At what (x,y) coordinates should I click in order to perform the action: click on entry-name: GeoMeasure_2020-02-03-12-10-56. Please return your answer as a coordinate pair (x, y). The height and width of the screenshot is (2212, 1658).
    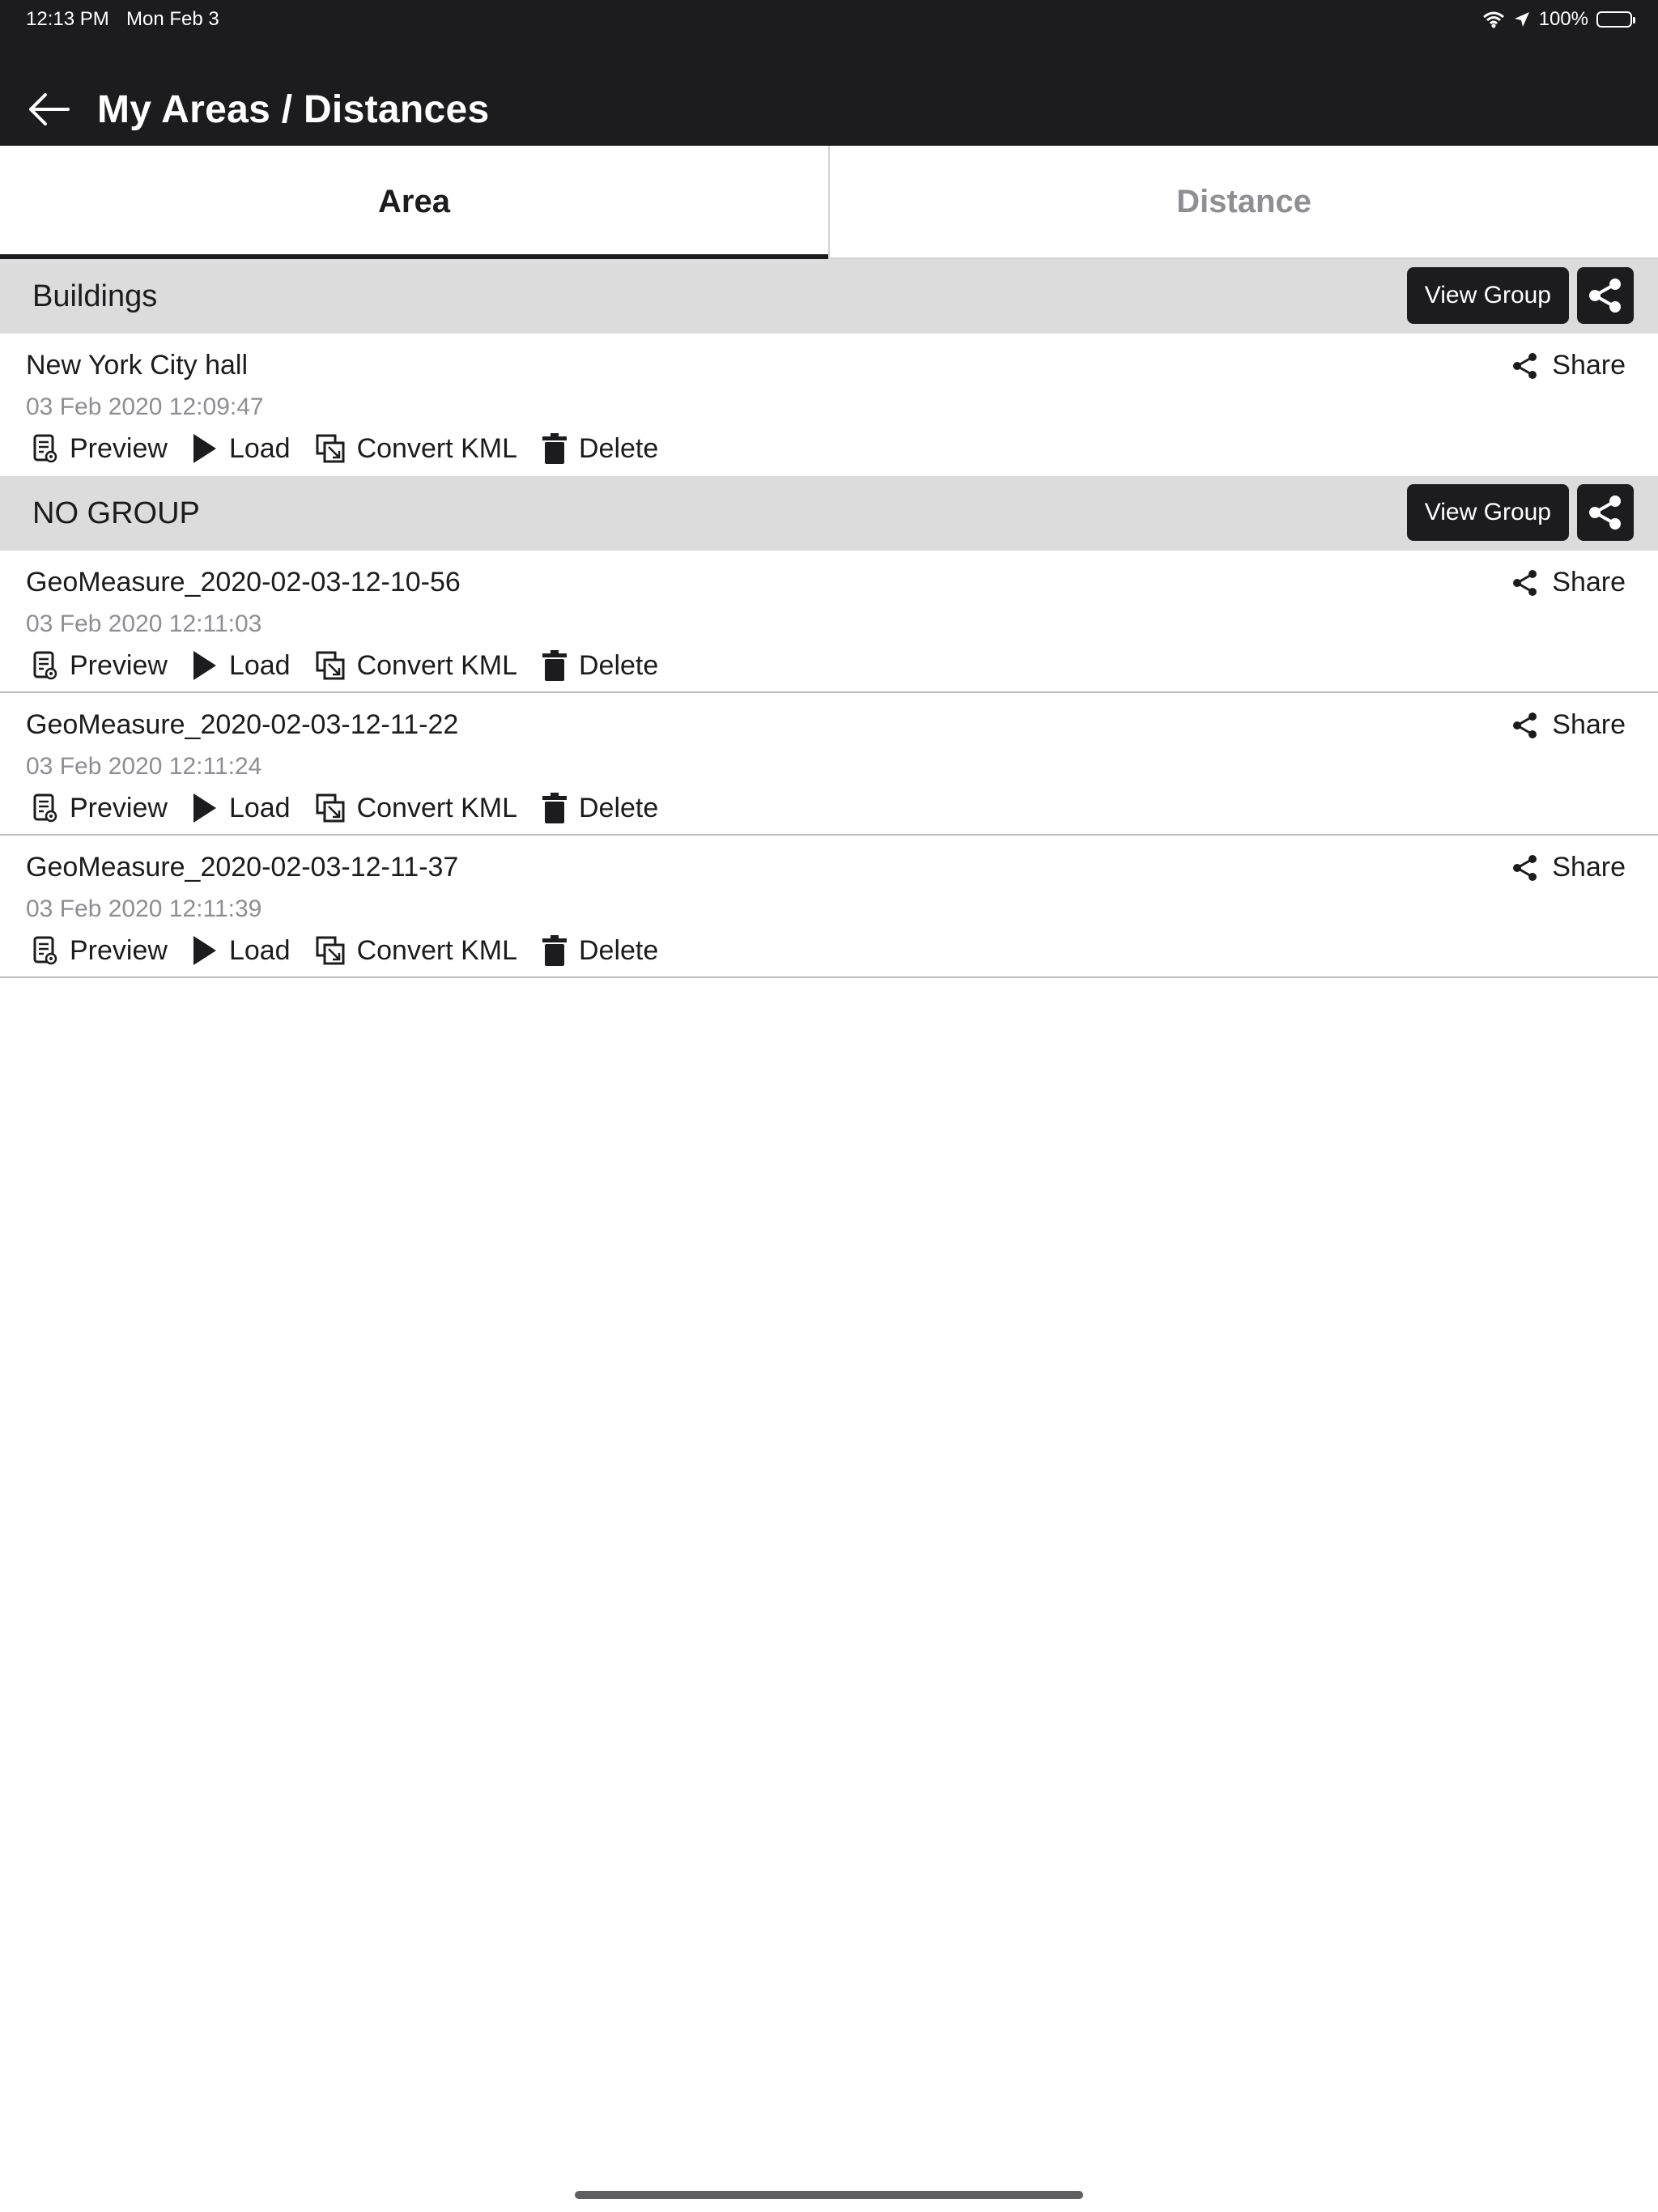
    Looking at the image, I should click on (243, 582).